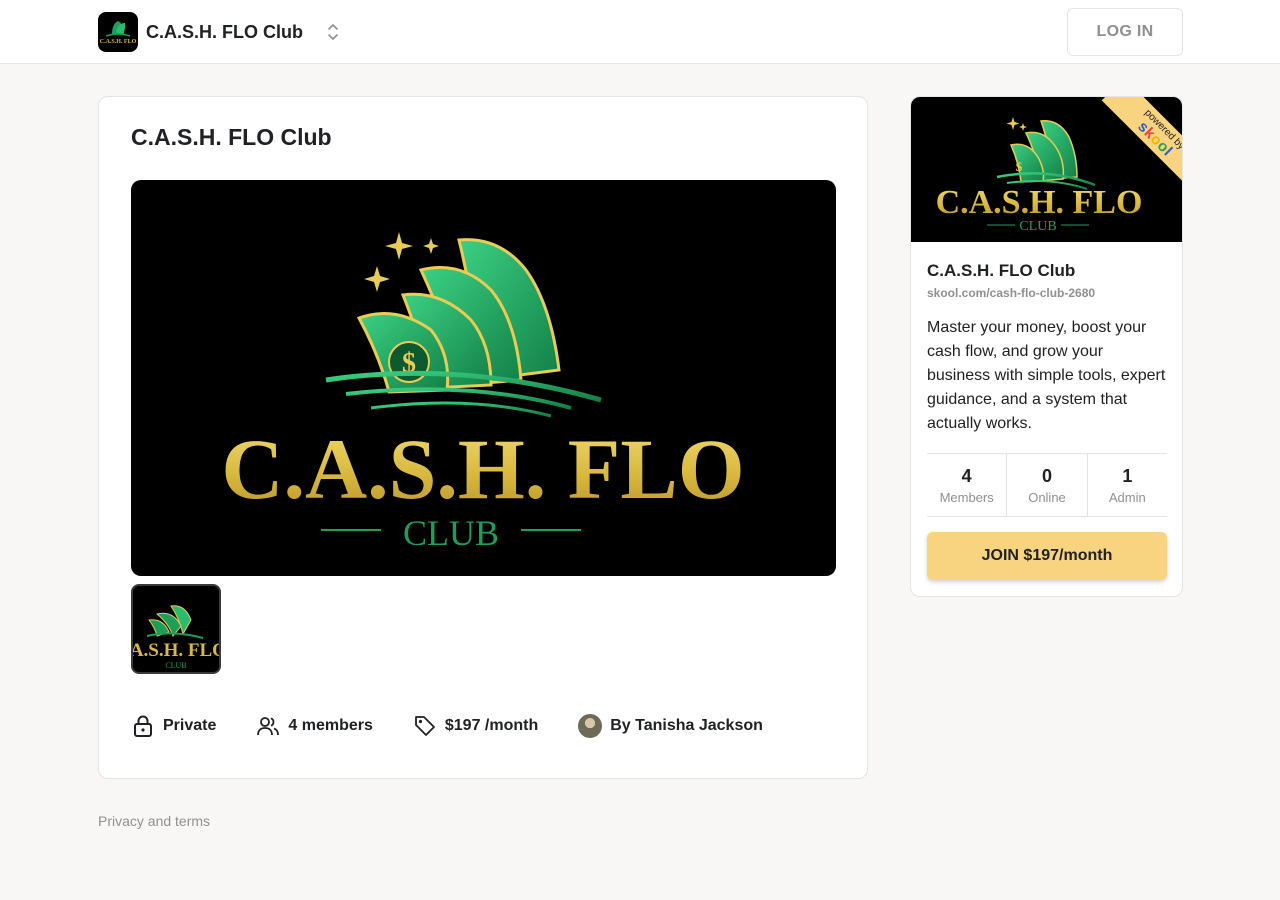 The width and height of the screenshot is (1280, 900). What do you see at coordinates (1047, 556) in the screenshot?
I see `join-button: JOIN $197/month` at bounding box center [1047, 556].